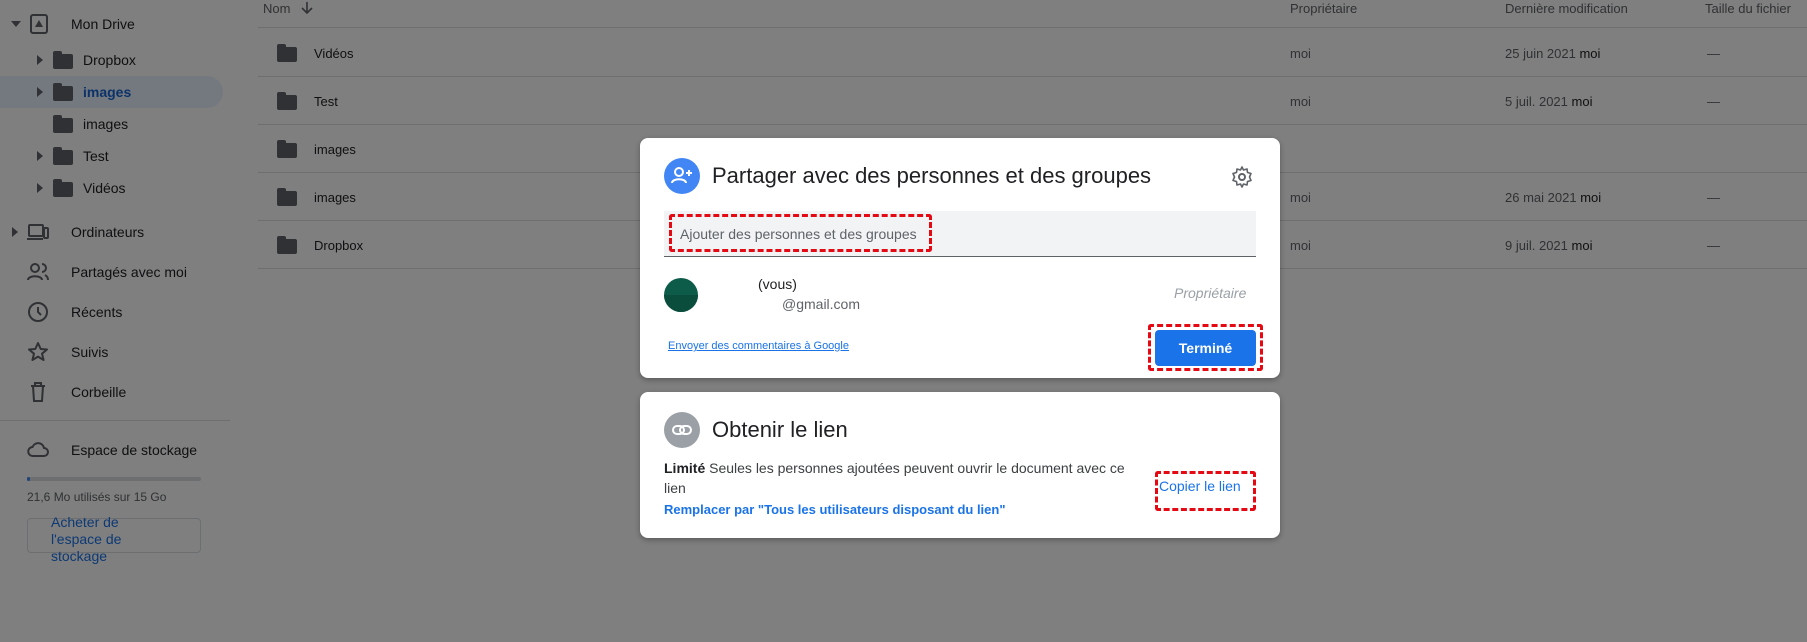 Image resolution: width=1807 pixels, height=642 pixels. I want to click on person-email: @gmail.com, so click(821, 304).